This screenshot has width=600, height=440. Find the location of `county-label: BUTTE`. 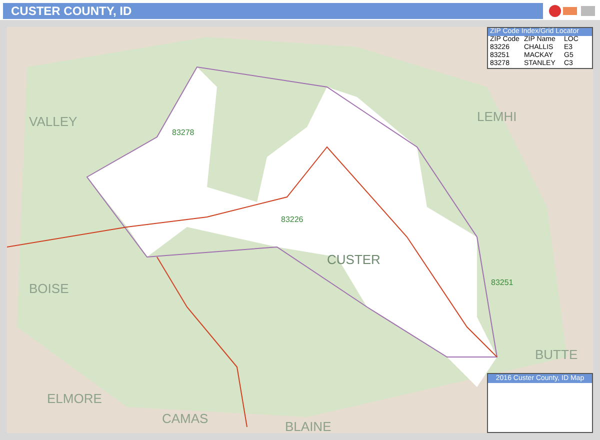

county-label: BUTTE is located at coordinates (556, 355).